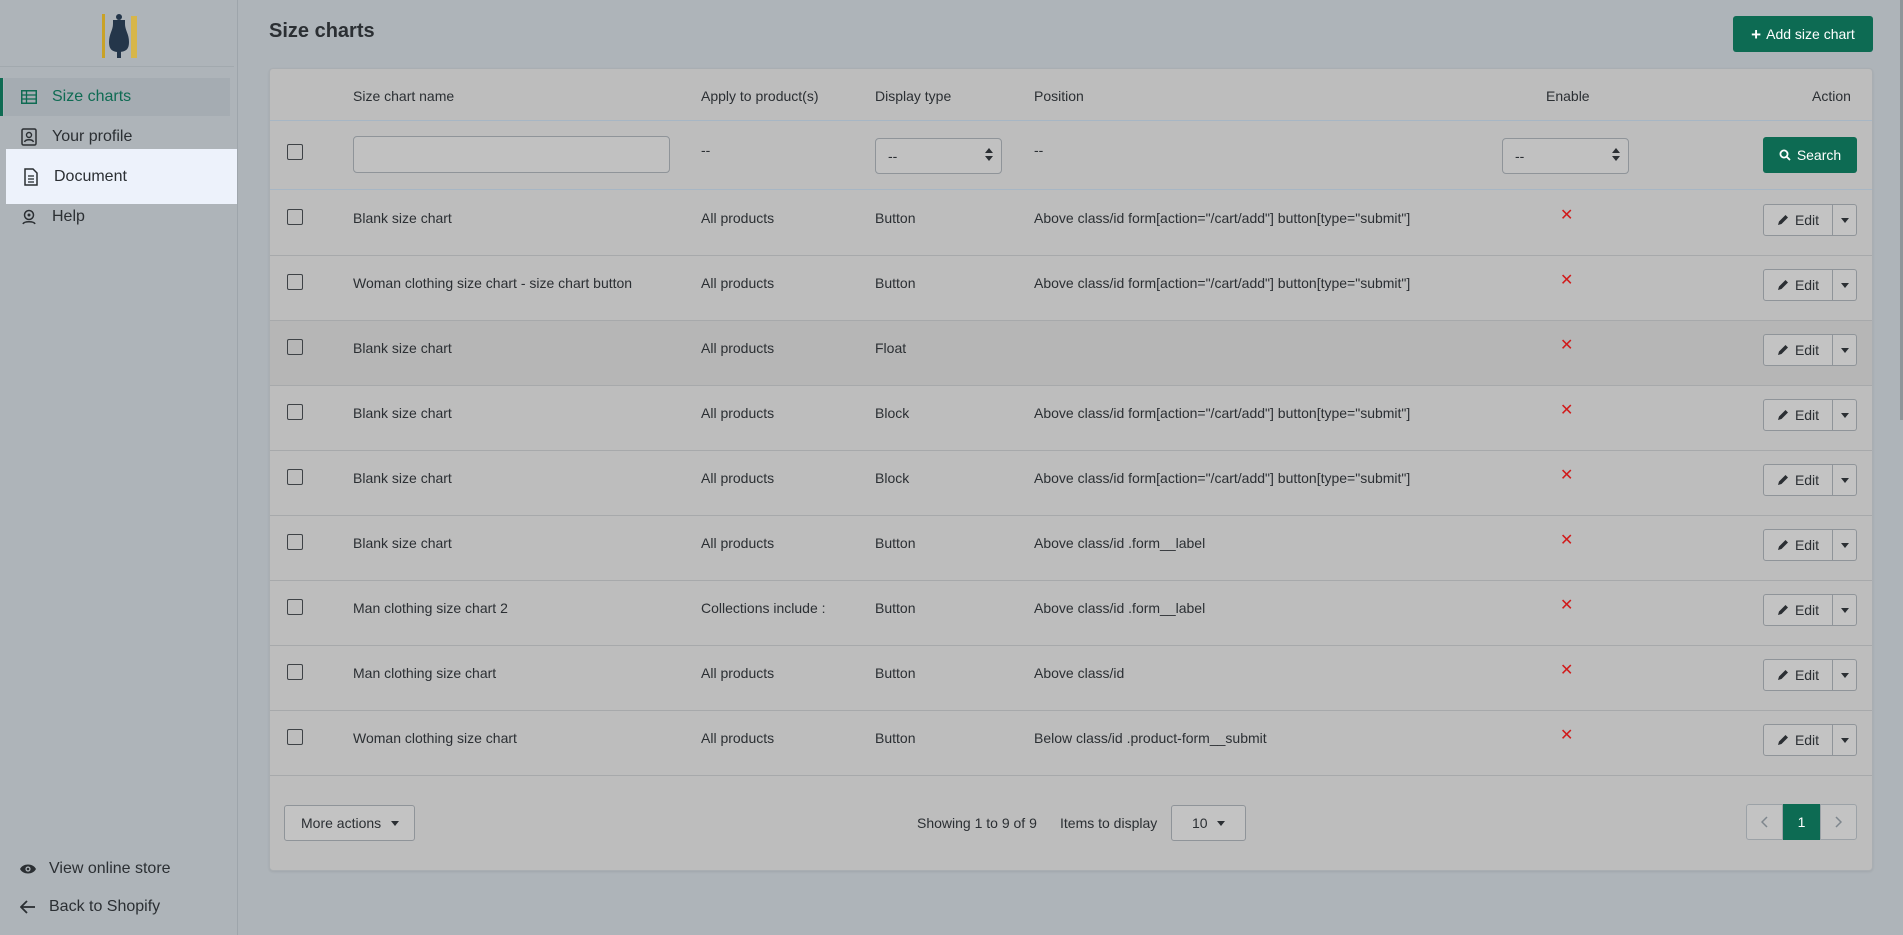 Image resolution: width=1903 pixels, height=935 pixels. Describe the element at coordinates (29, 217) in the screenshot. I see `help-icon` at that location.